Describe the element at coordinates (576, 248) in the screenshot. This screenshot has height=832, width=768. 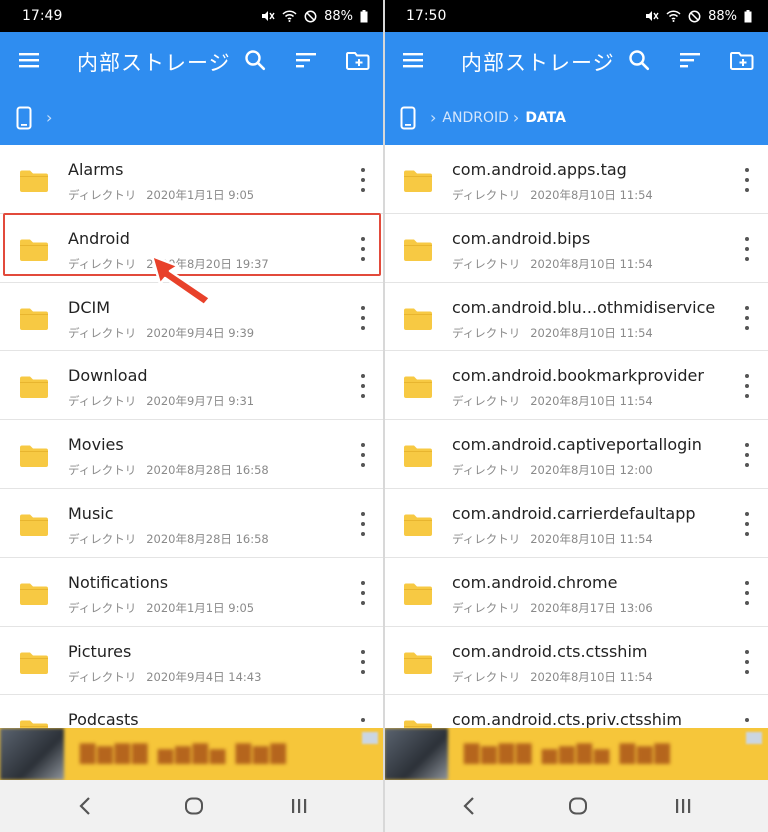
I see `list-item: com.android.bips ディレクトリ 2020年8月10日 11:54` at that location.